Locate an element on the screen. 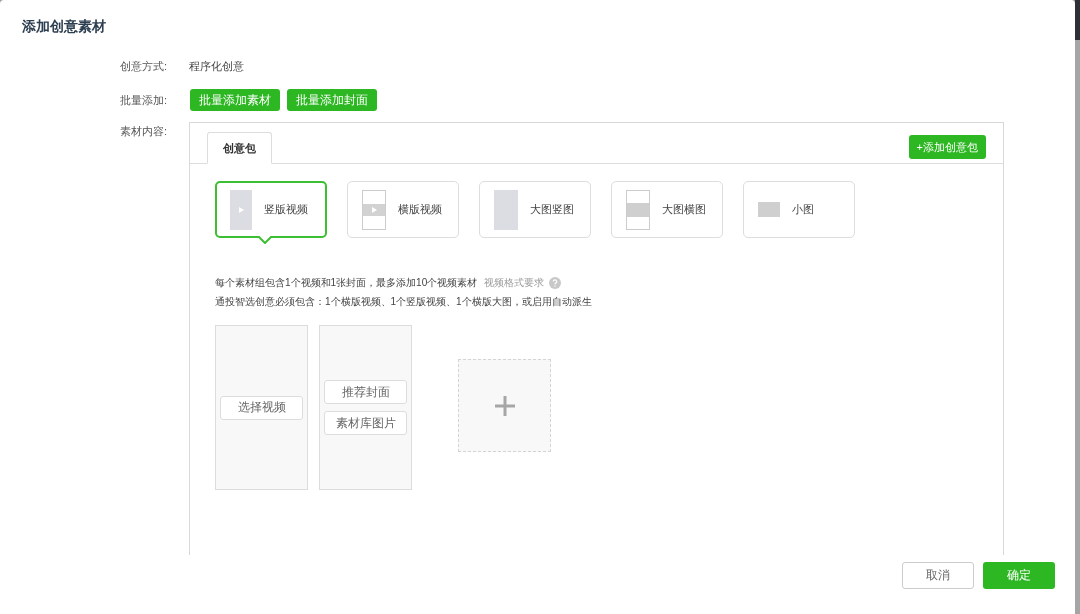 This screenshot has height=614, width=1080. tab: 创意包 is located at coordinates (239, 148).